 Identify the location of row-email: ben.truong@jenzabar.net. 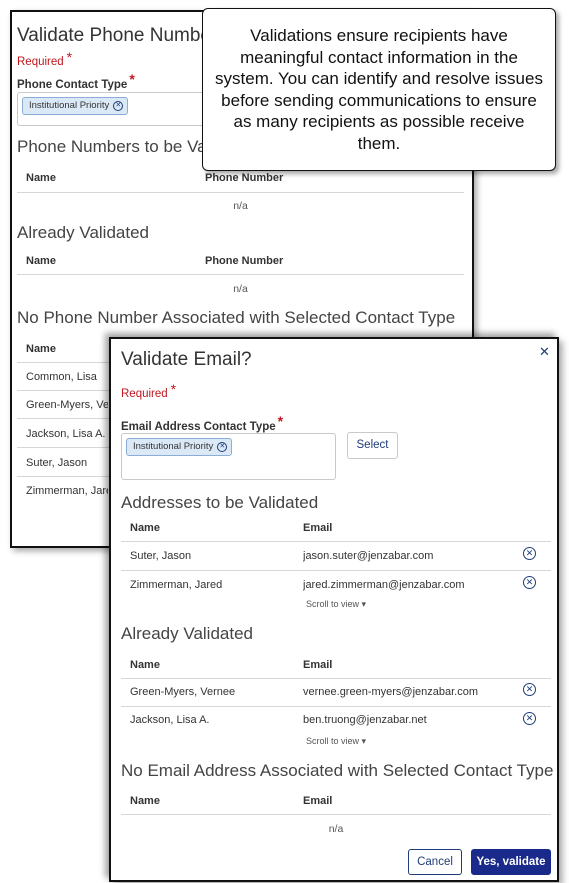
(365, 720).